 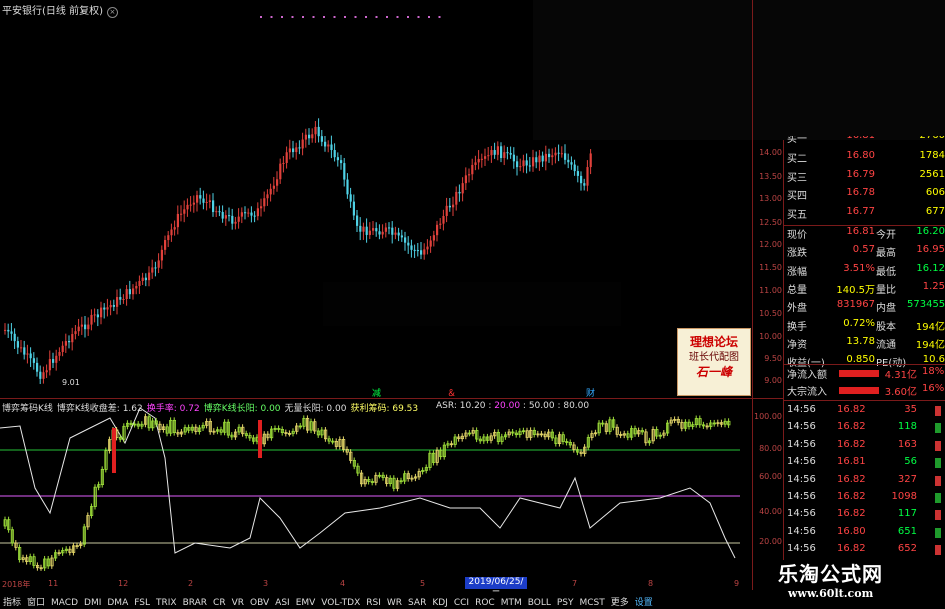 What do you see at coordinates (773, 358) in the screenshot?
I see `price-tick: 9.50` at bounding box center [773, 358].